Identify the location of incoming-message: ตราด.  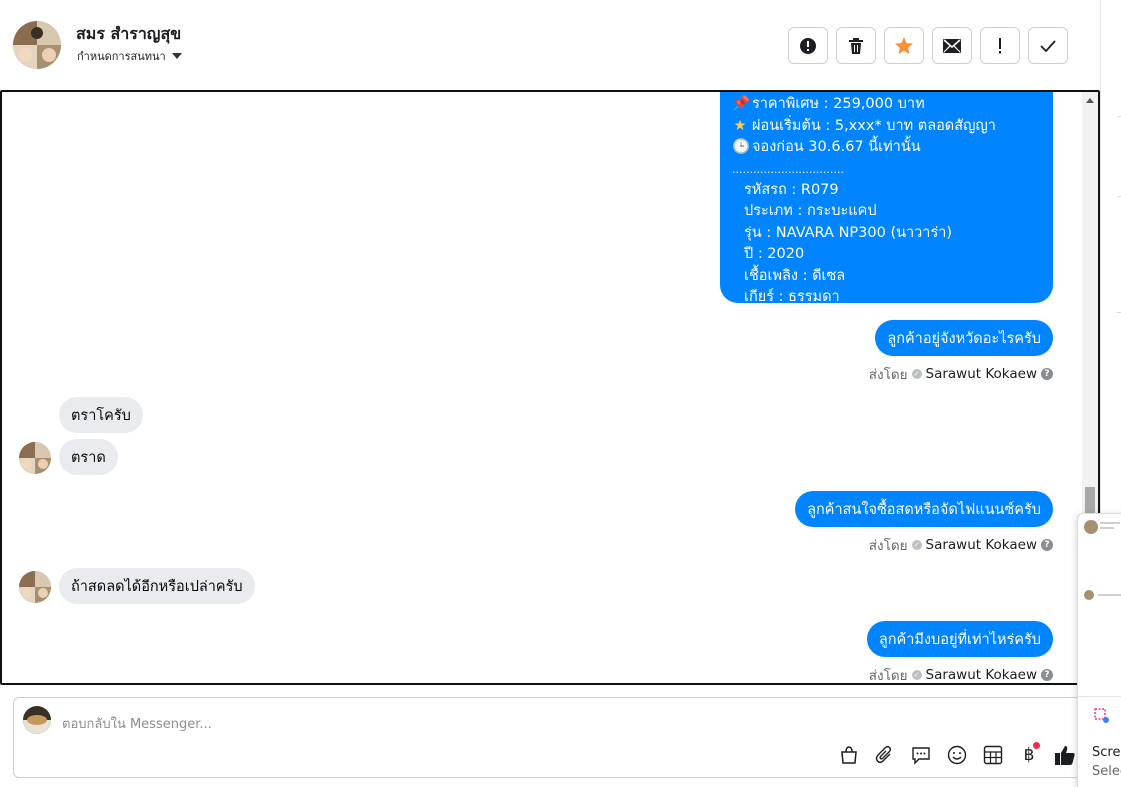
(88, 457).